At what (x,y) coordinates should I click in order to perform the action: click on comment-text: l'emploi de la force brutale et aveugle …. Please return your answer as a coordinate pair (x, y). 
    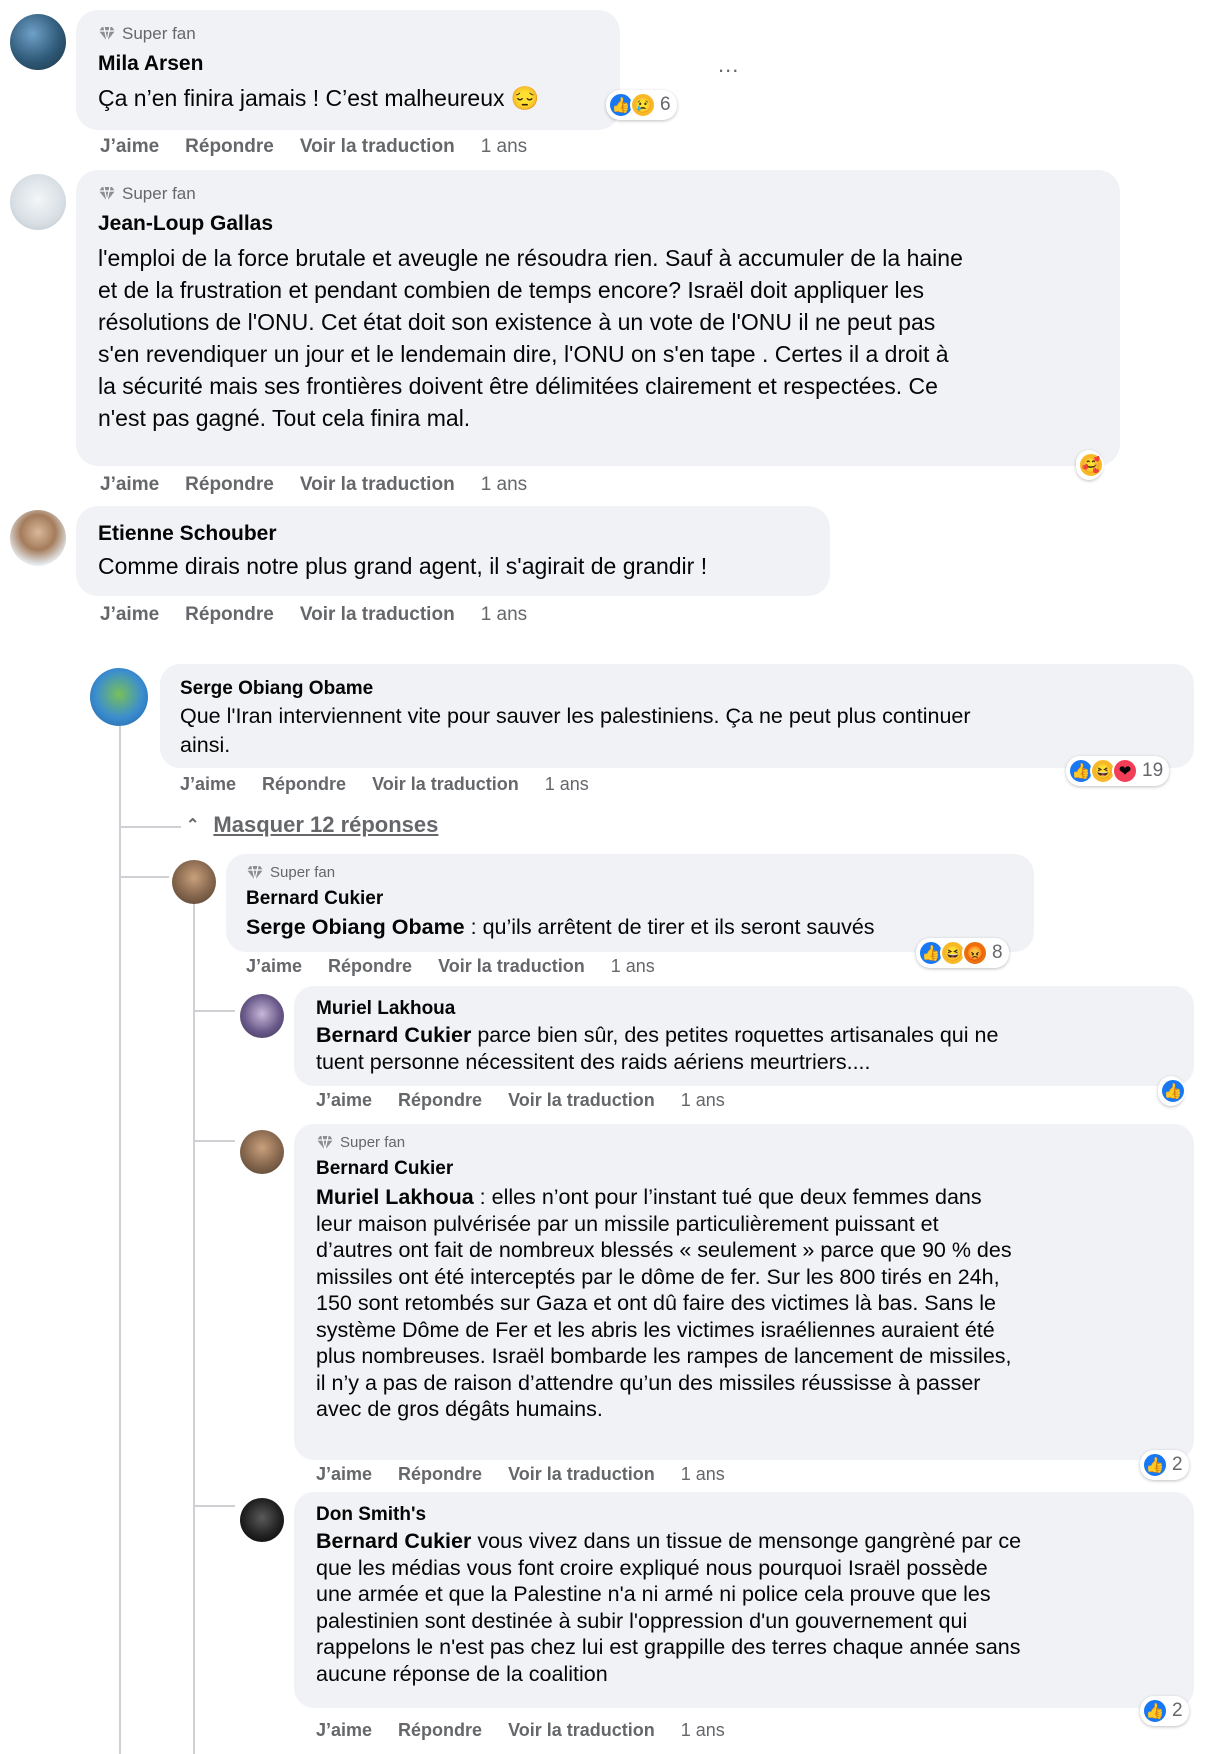
    Looking at the image, I should click on (530, 338).